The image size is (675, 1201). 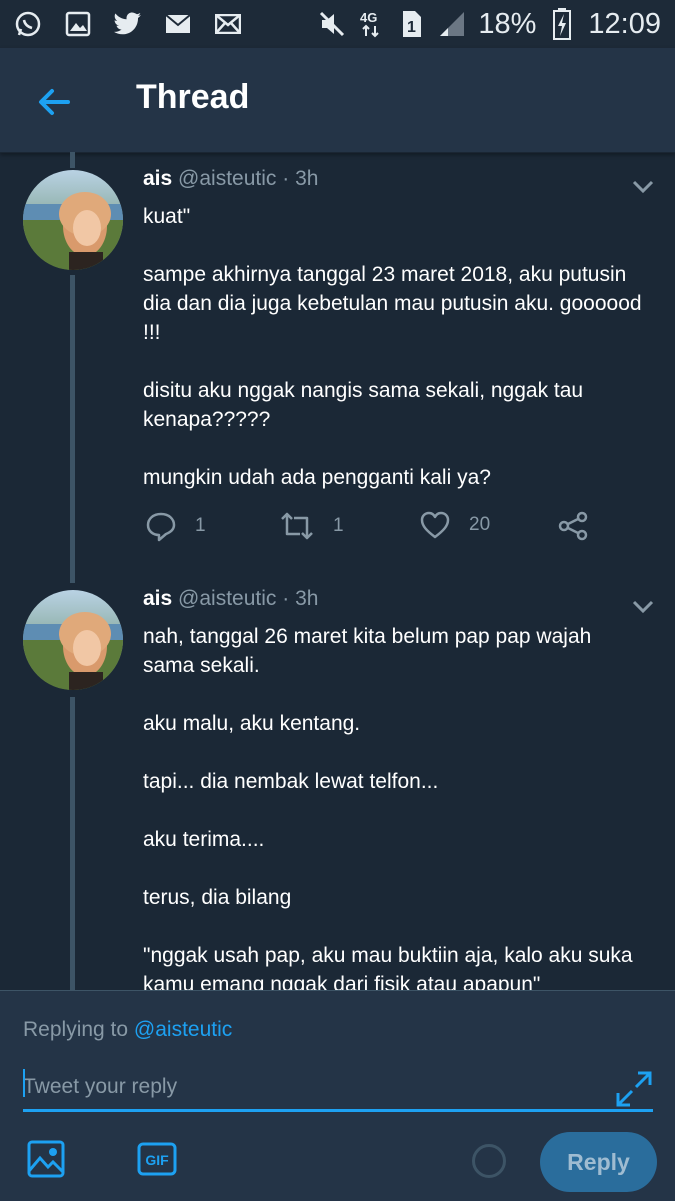 I want to click on image-icon, so click(x=46, y=1159).